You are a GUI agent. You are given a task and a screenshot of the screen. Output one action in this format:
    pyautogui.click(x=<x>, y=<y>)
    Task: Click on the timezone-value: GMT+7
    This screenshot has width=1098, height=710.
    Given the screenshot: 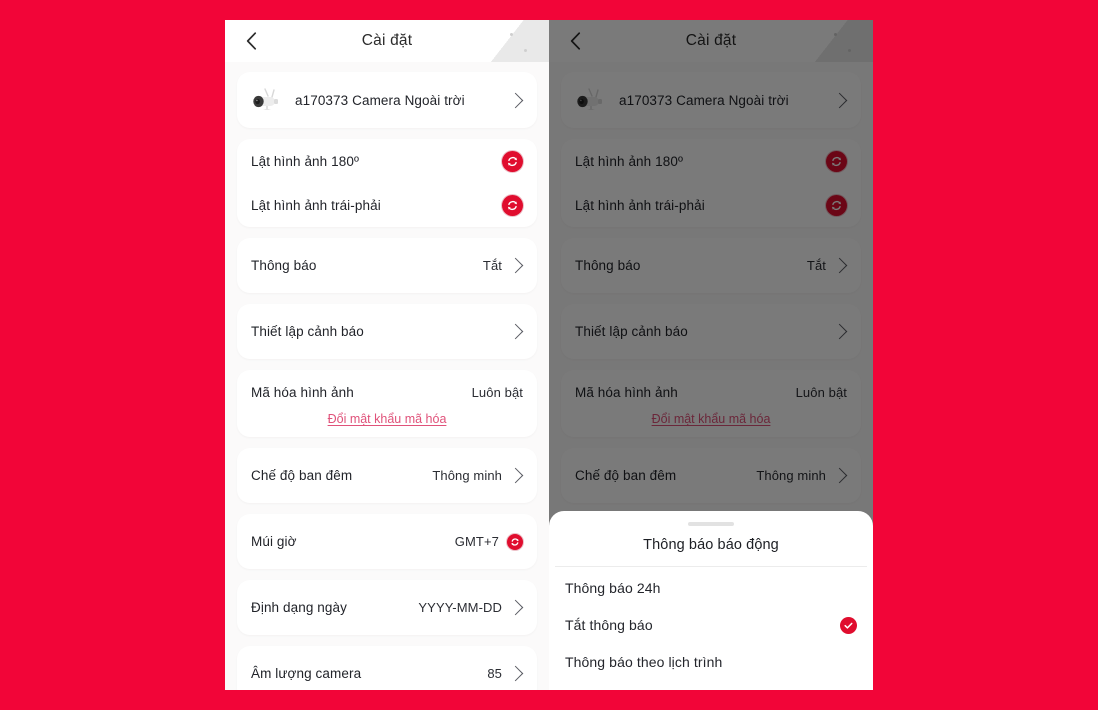 What is the action you would take?
    pyautogui.click(x=476, y=541)
    